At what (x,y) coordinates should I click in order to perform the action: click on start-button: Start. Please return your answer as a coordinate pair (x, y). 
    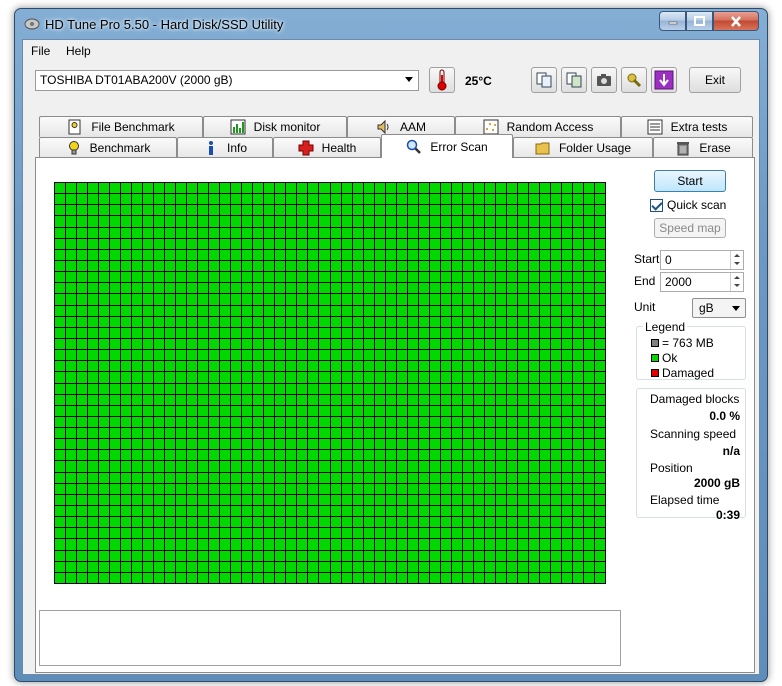
    Looking at the image, I should click on (690, 181).